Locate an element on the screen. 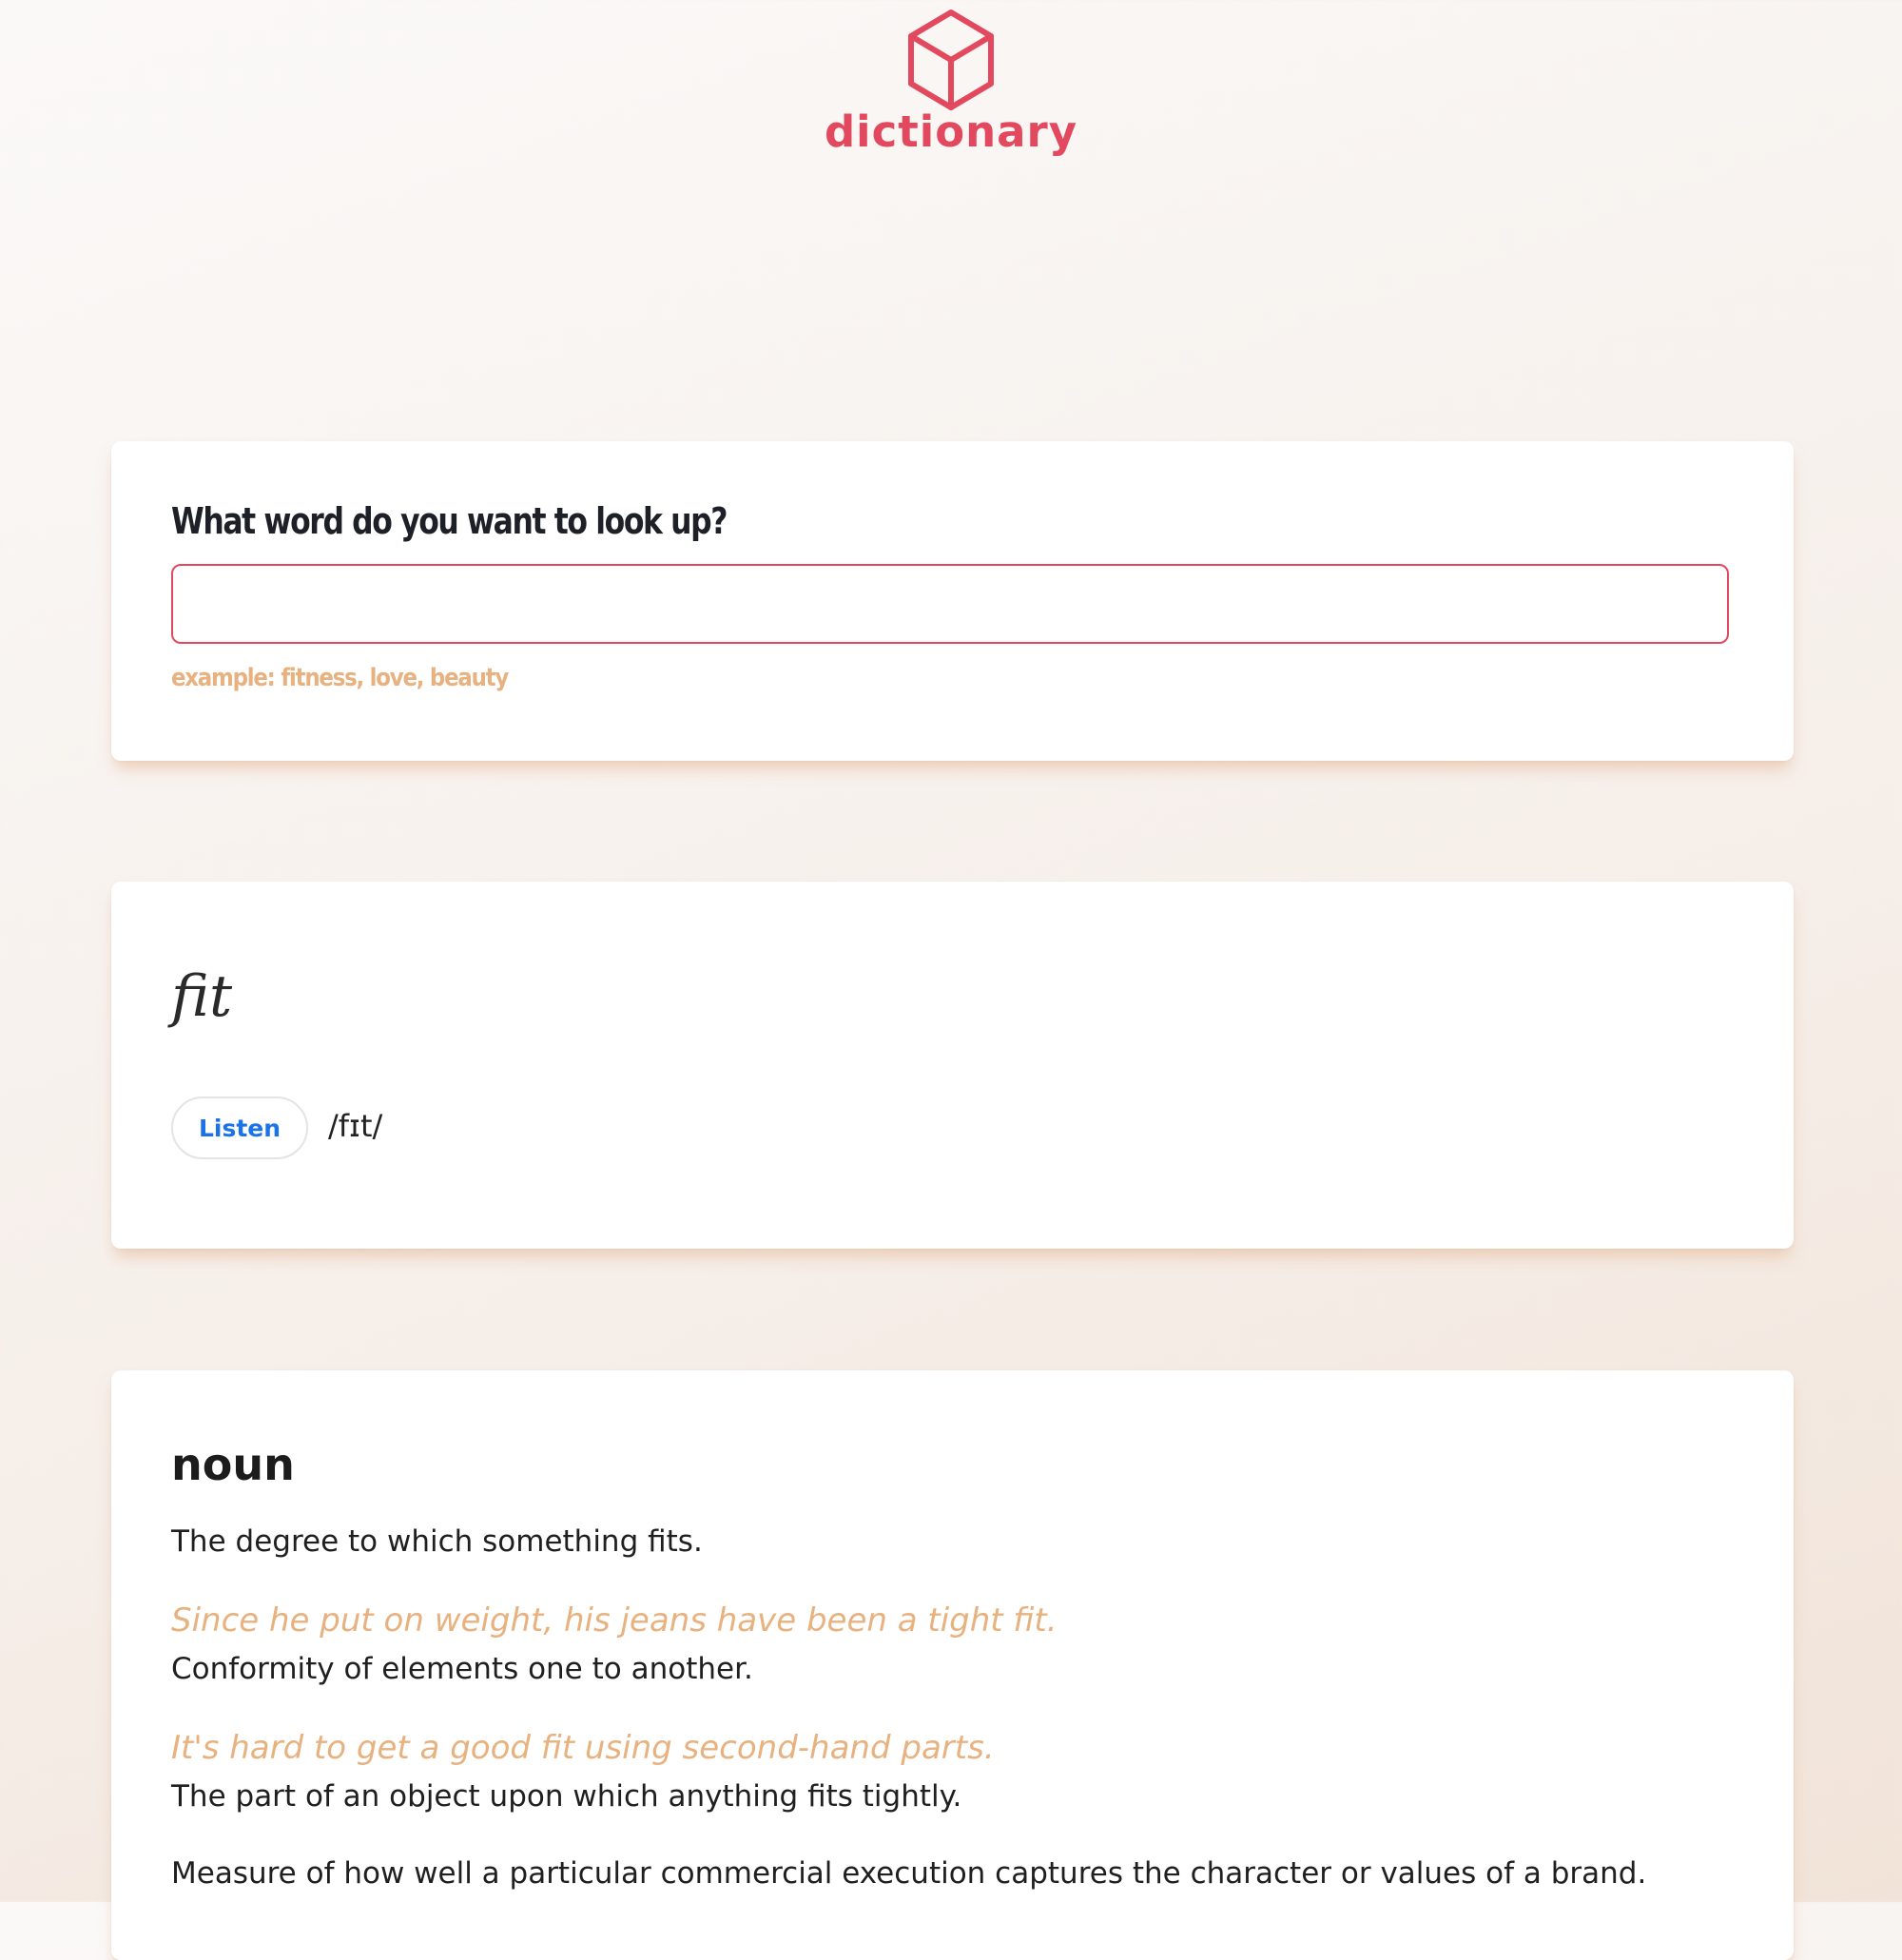  logo-text: dictionary is located at coordinates (951, 132).